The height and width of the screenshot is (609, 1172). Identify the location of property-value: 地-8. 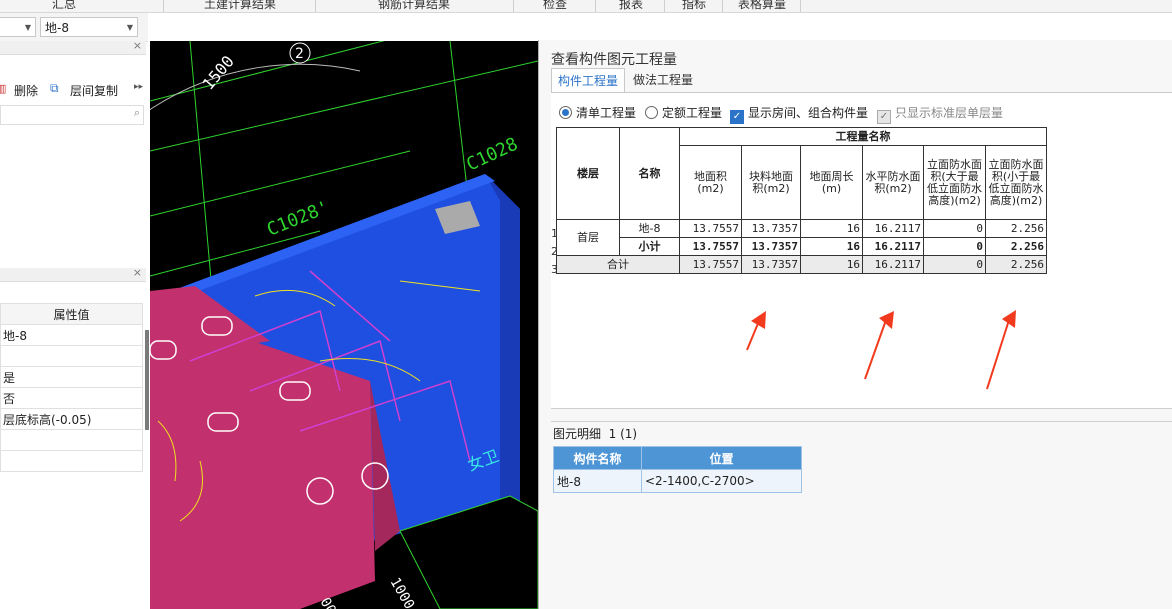
(71, 335).